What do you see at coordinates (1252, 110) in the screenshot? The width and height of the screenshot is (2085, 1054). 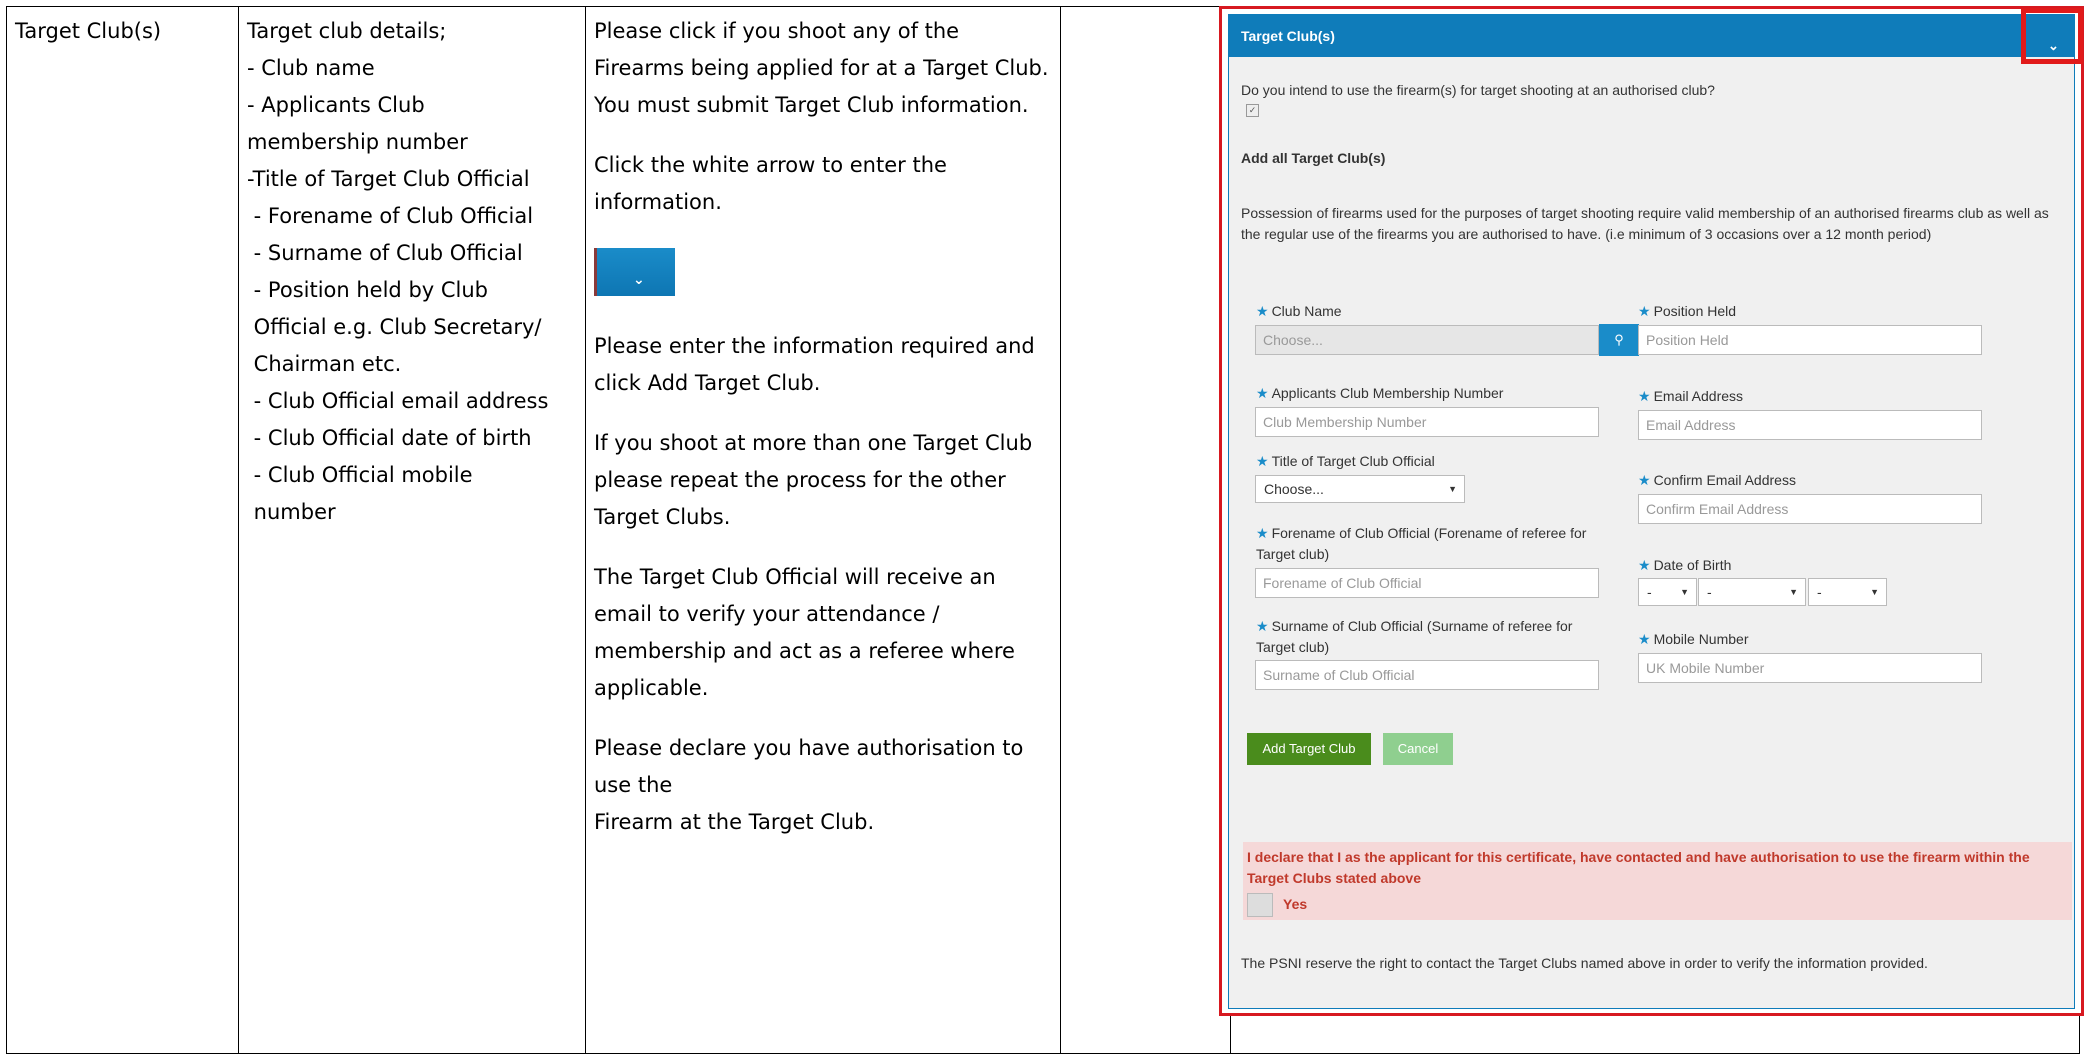 I see `intent-checkbox: ✓` at bounding box center [1252, 110].